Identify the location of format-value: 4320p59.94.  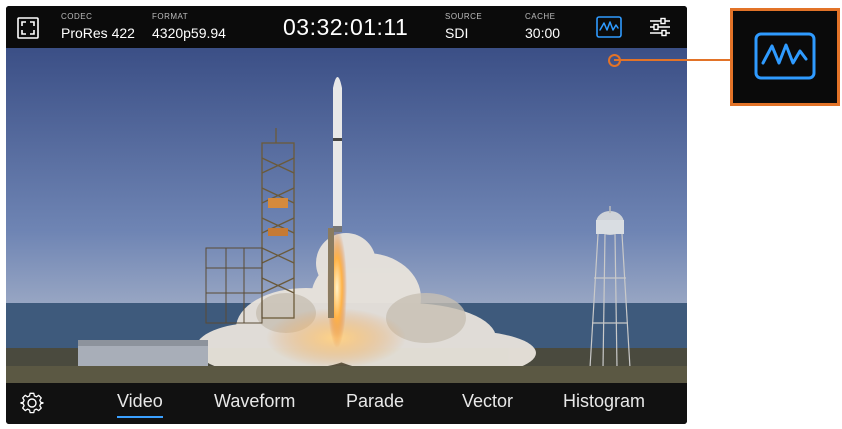
(189, 33).